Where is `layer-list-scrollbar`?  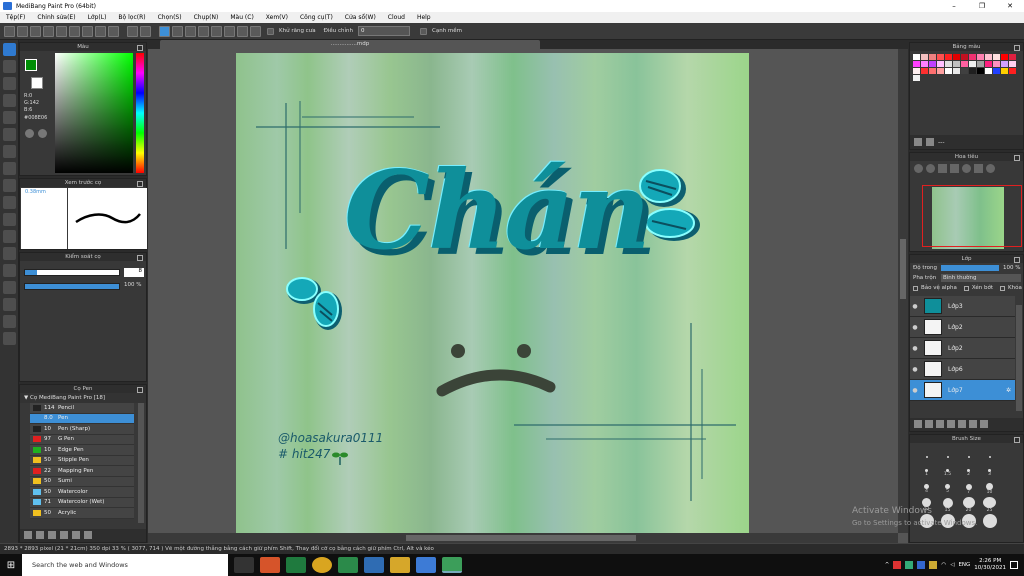 layer-list-scrollbar is located at coordinates (1019, 358).